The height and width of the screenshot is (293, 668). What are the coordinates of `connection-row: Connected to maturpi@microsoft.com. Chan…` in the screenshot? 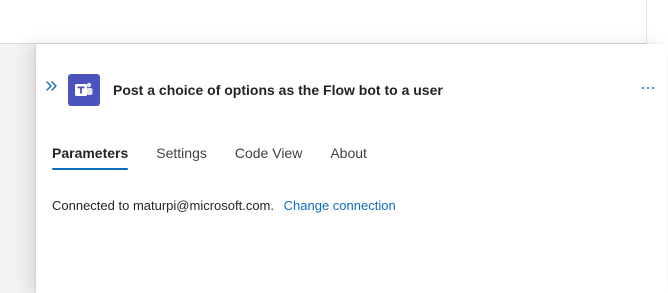 It's located at (224, 205).